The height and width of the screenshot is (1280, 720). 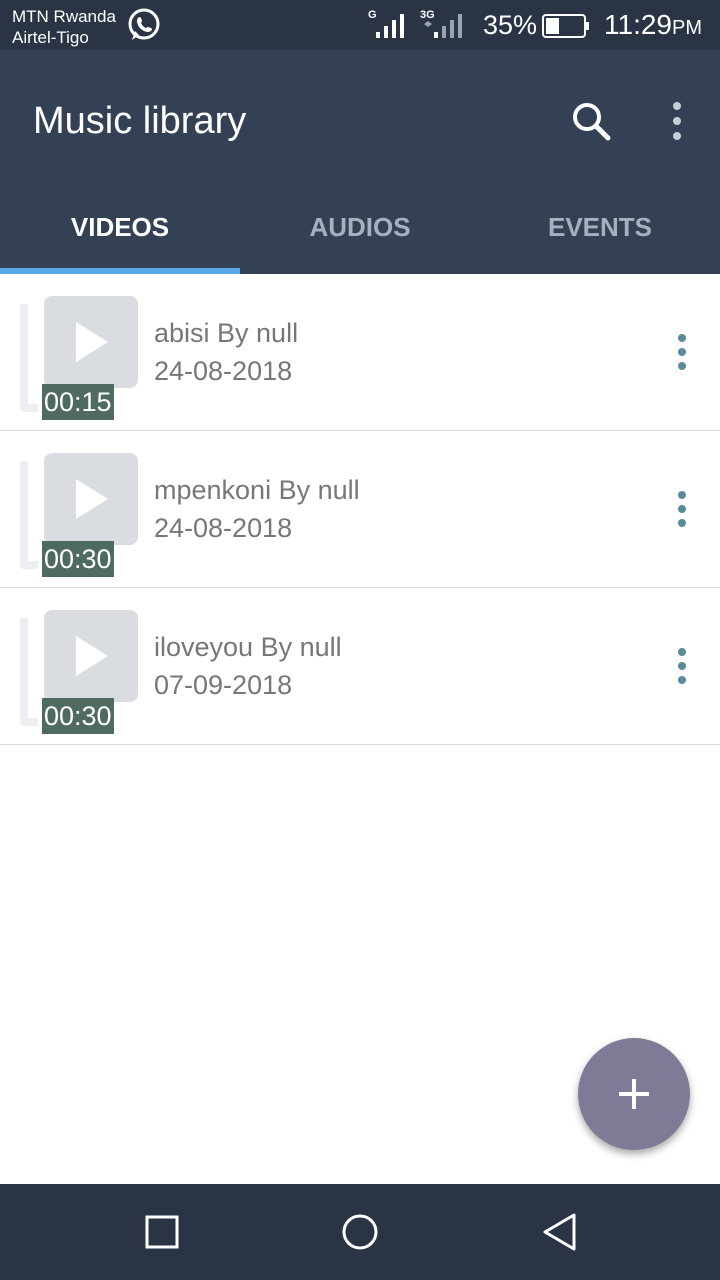 What do you see at coordinates (638, 24) in the screenshot?
I see `clock-time: 11:29` at bounding box center [638, 24].